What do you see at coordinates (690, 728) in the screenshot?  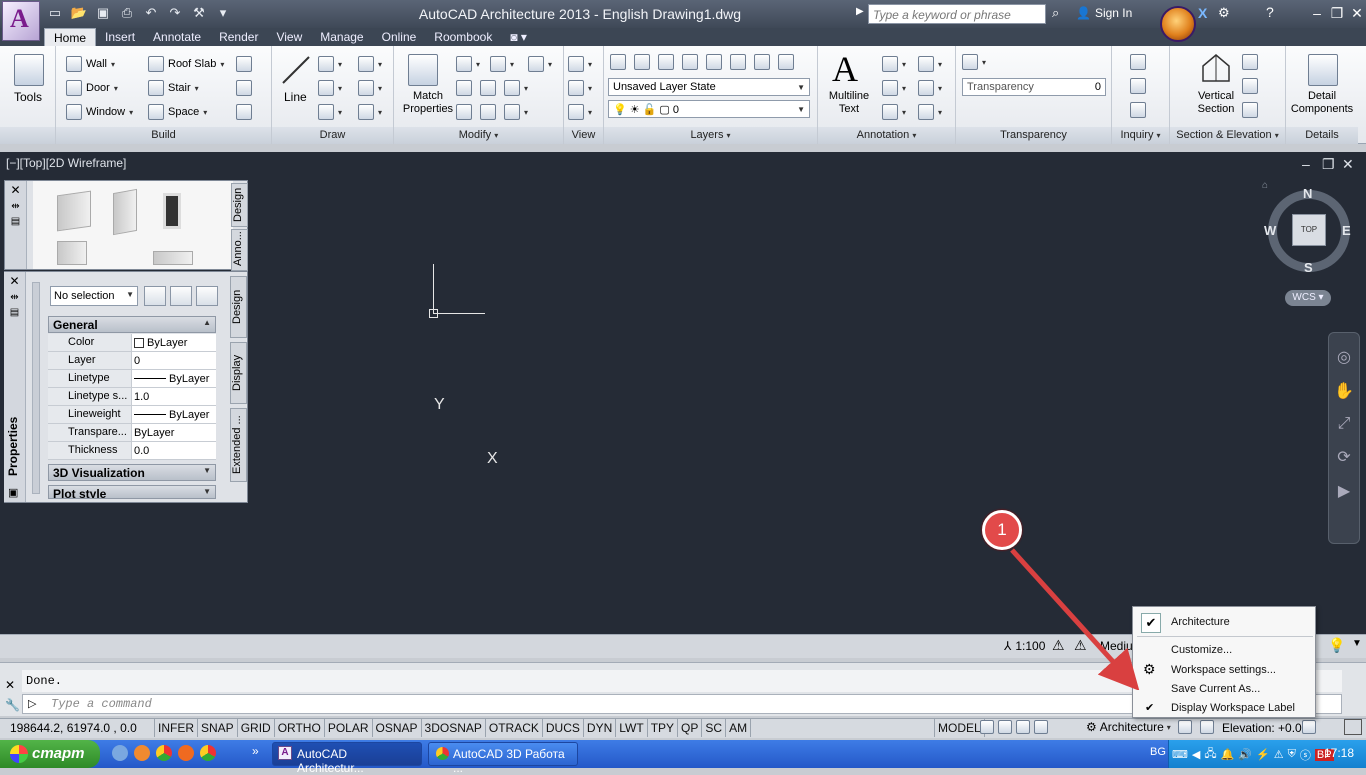 I see `toggle-qp: QP` at bounding box center [690, 728].